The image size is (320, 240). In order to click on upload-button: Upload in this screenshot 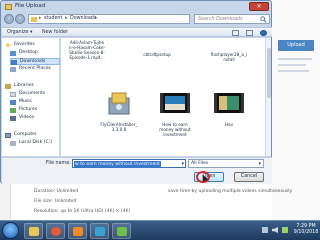, I will do `click(296, 45)`.